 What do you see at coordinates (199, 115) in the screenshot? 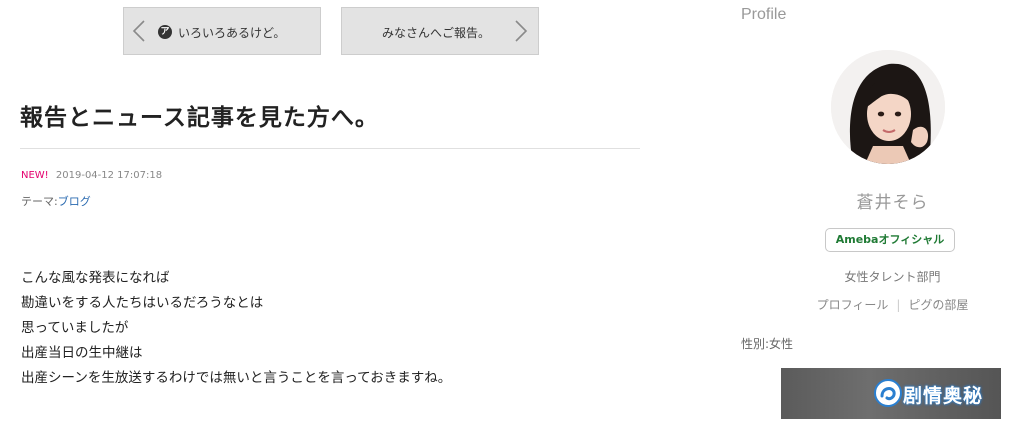
I see `article-title: 報告とニュース記事を見た方へ。` at bounding box center [199, 115].